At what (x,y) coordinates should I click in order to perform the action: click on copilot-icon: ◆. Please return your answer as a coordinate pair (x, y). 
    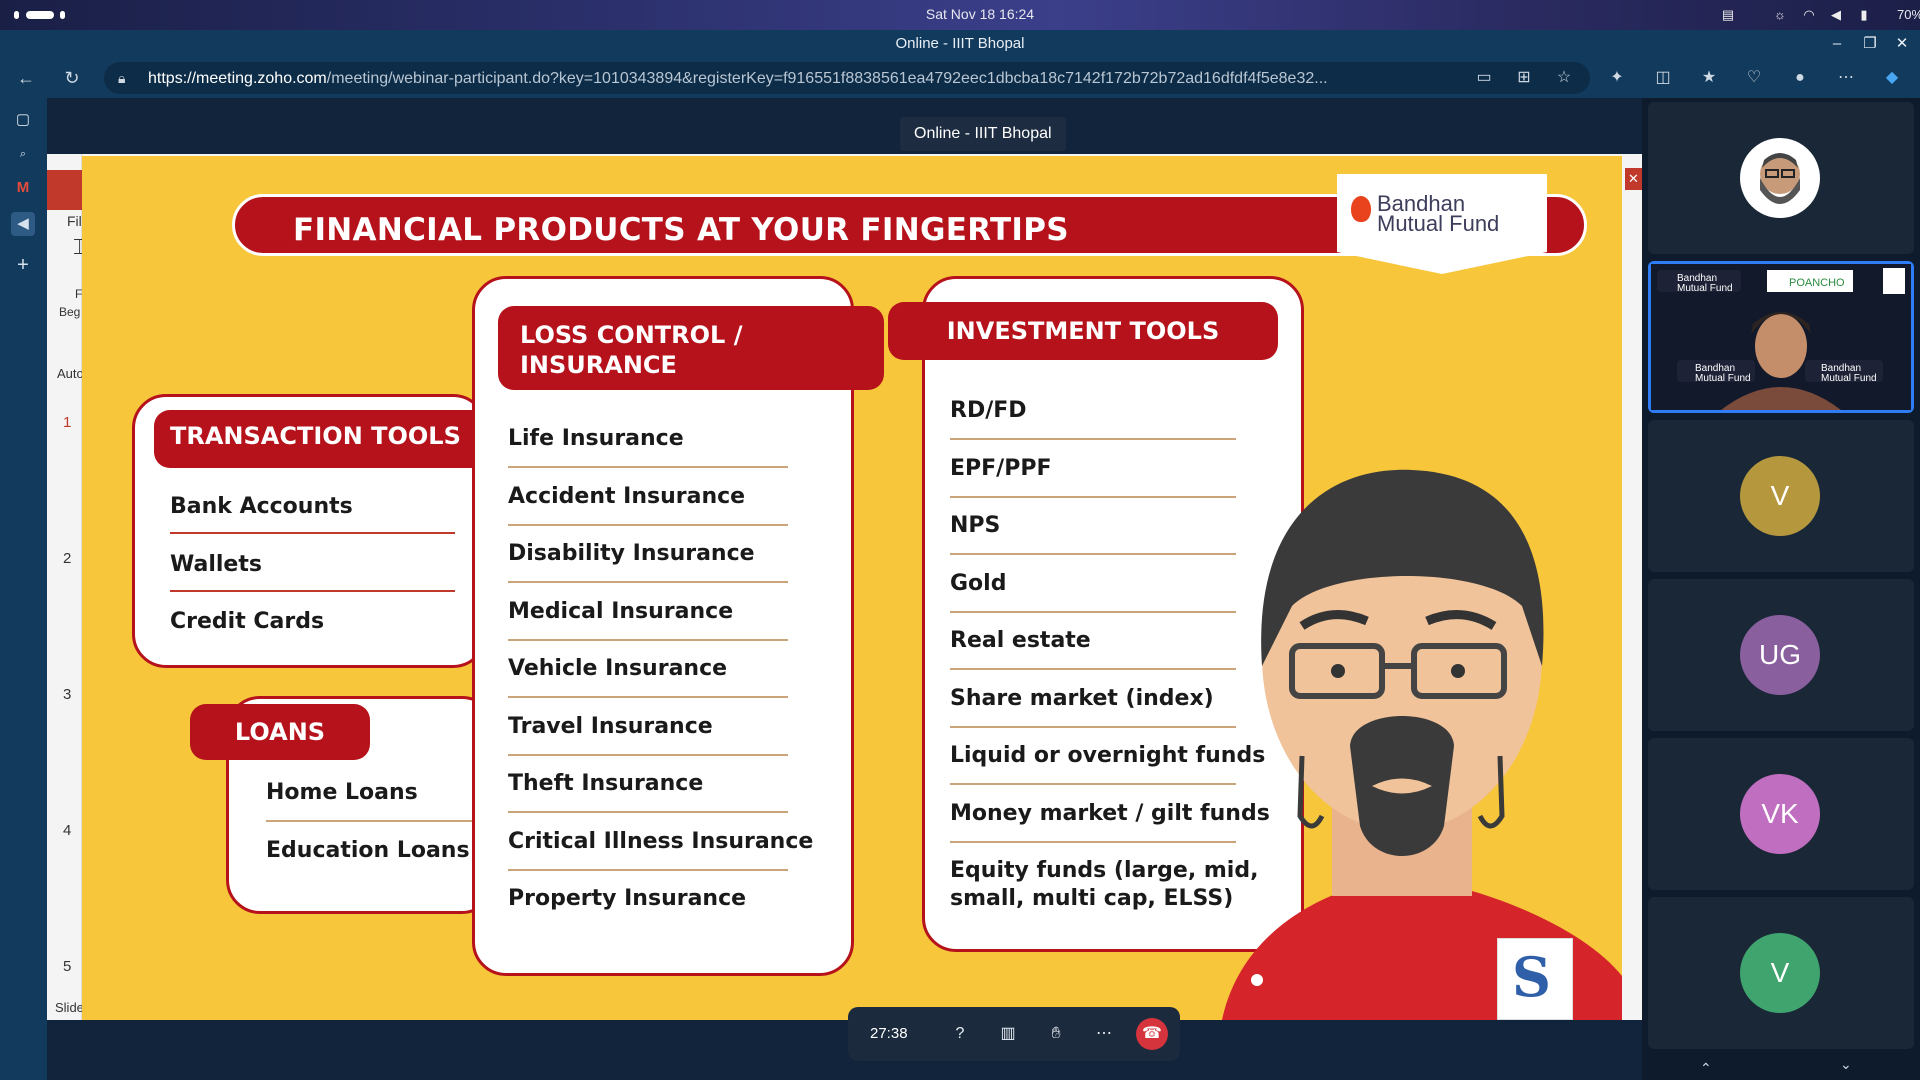
    Looking at the image, I should click on (1892, 78).